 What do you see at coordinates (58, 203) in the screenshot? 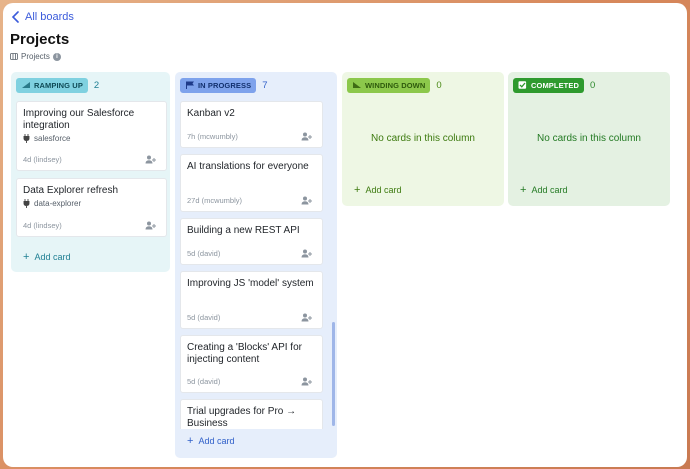
I see `card-tag-label: data-explorer` at bounding box center [58, 203].